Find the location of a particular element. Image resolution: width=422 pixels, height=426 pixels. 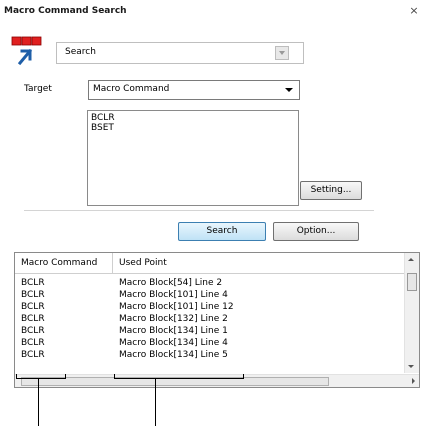

callout-leader-command is located at coordinates (38, 402).